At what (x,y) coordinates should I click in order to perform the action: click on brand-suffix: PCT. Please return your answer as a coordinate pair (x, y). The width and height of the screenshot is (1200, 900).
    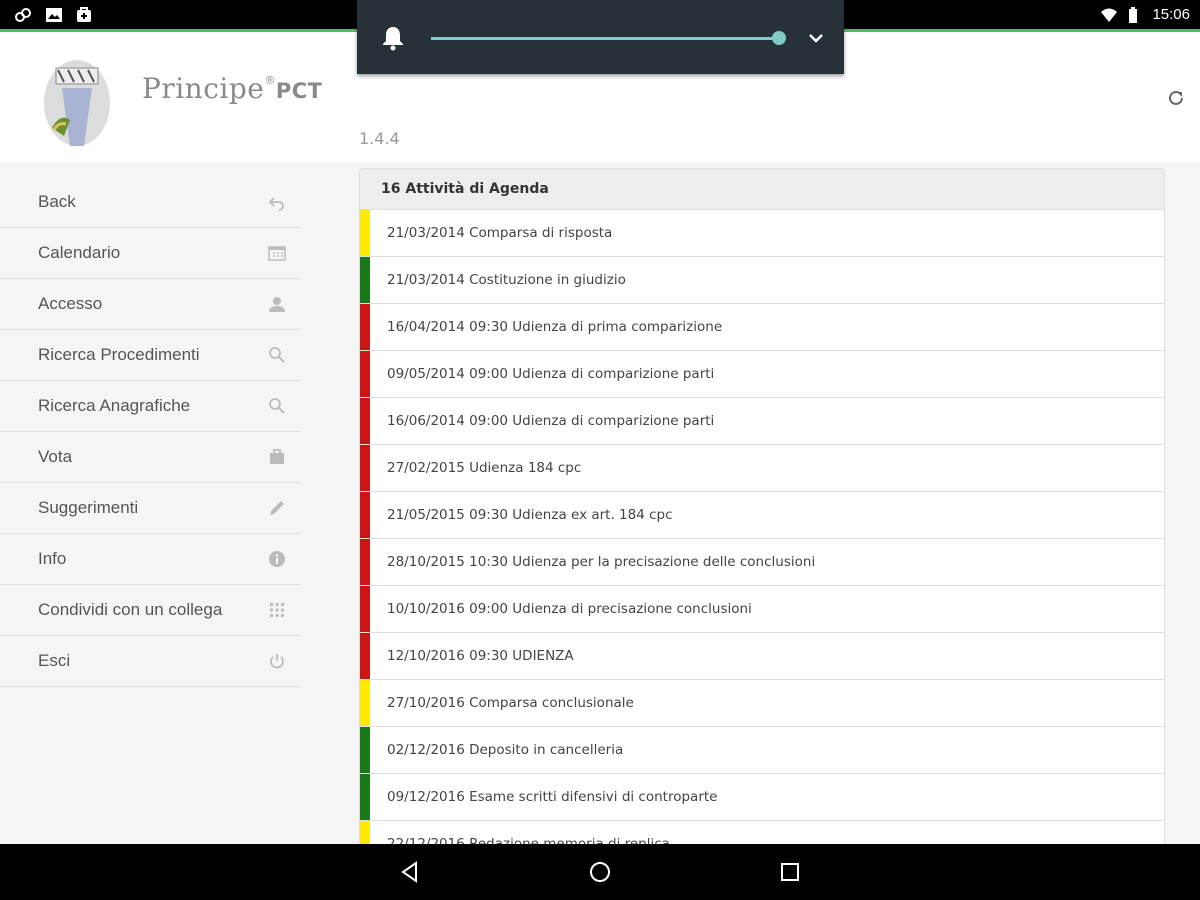
    Looking at the image, I should click on (299, 91).